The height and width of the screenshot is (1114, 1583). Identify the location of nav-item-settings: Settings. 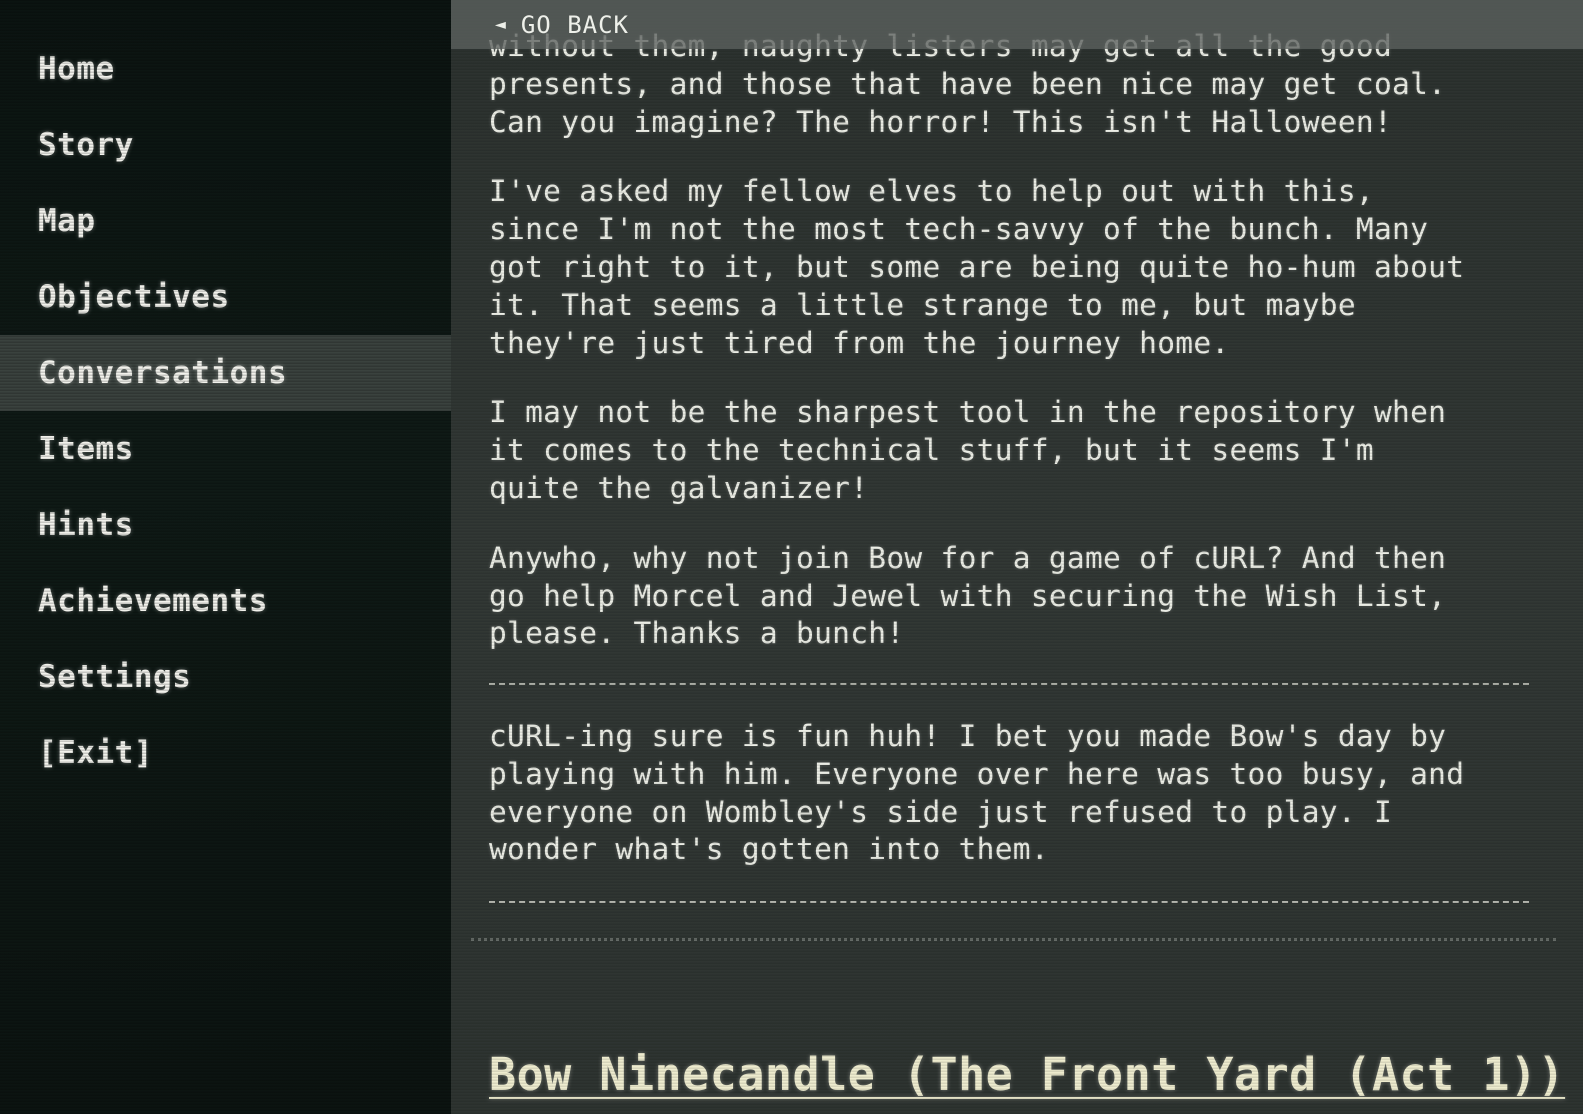
(225, 677).